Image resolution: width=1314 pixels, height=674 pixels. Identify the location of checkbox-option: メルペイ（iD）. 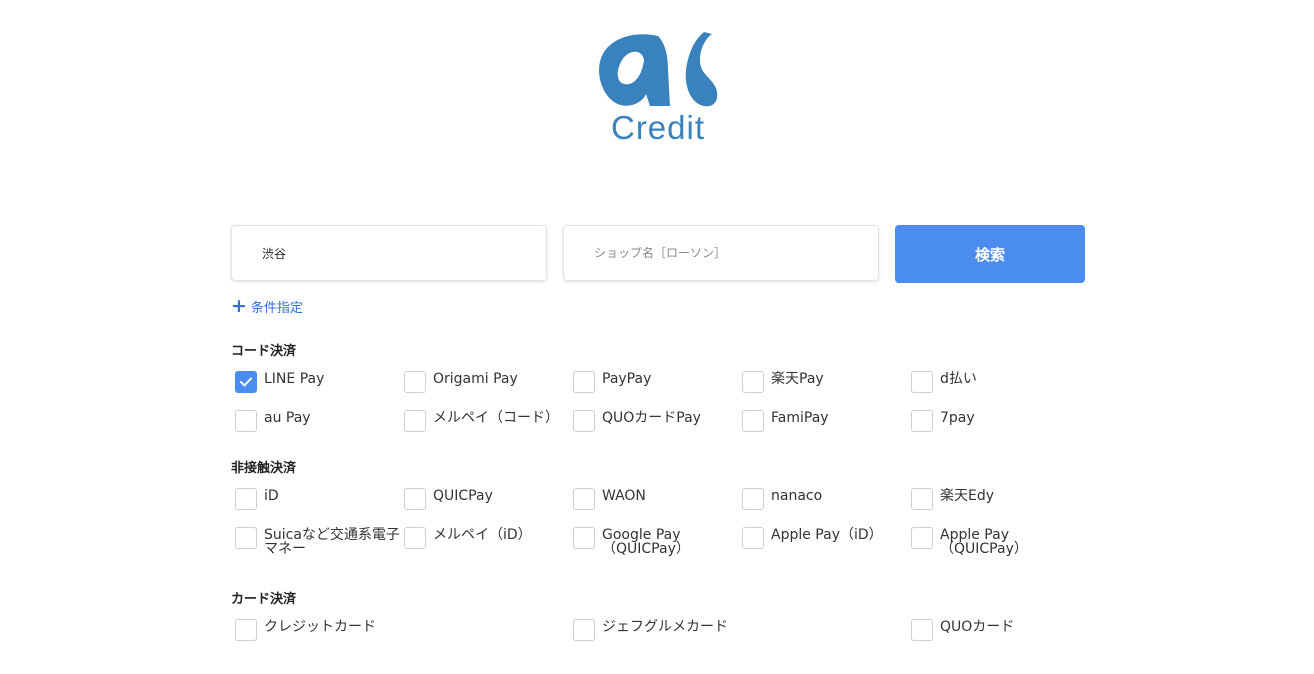
(486, 538).